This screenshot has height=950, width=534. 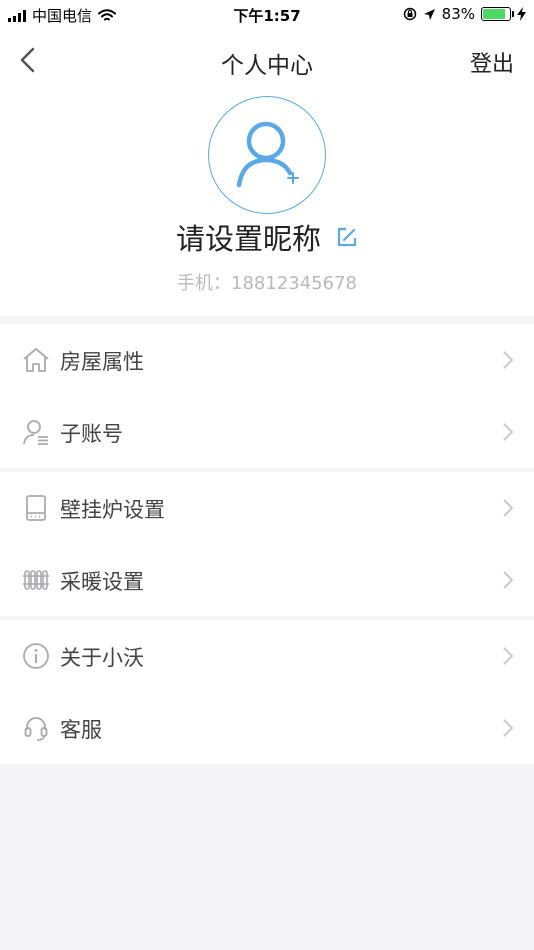 I want to click on menu-item-heating-settings: 采暖设置, so click(x=267, y=580).